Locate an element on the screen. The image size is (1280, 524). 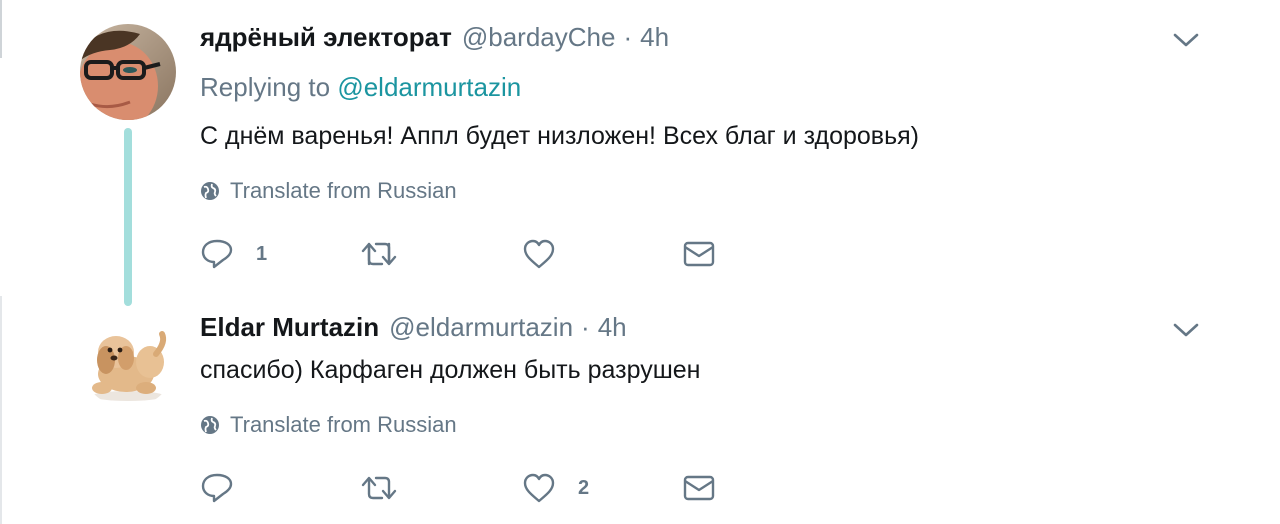
like-button is located at coordinates (550, 254).